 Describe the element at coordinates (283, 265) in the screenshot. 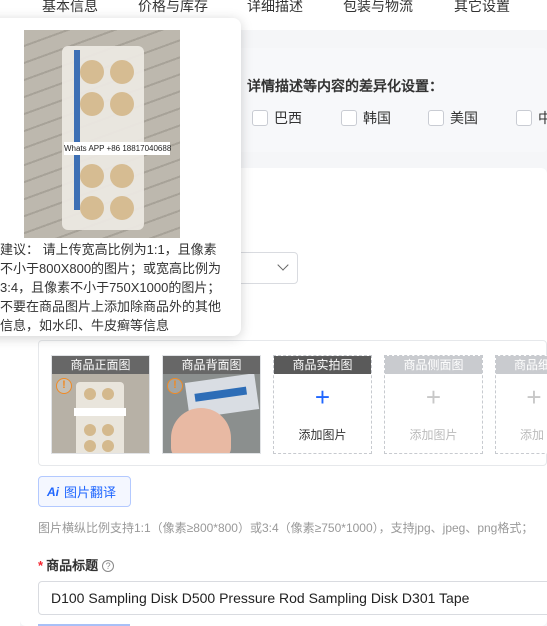

I see `chevron-down-icon` at that location.